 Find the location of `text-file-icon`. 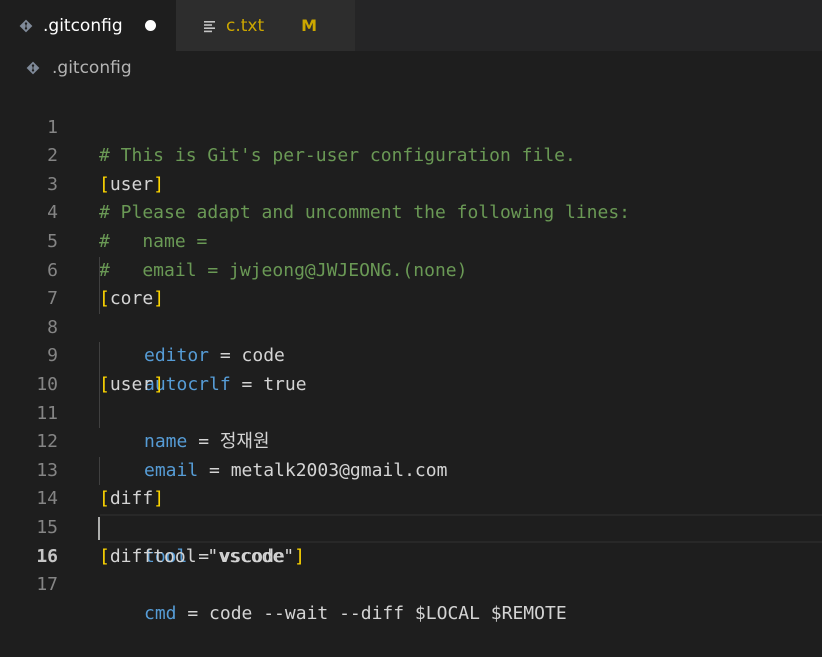

text-file-icon is located at coordinates (210, 26).